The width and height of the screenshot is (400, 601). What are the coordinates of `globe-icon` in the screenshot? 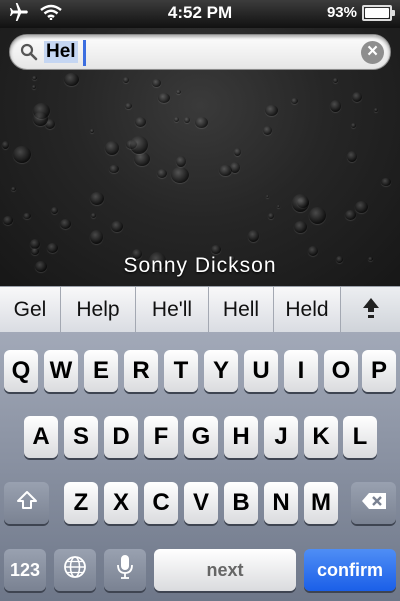 It's located at (75, 570).